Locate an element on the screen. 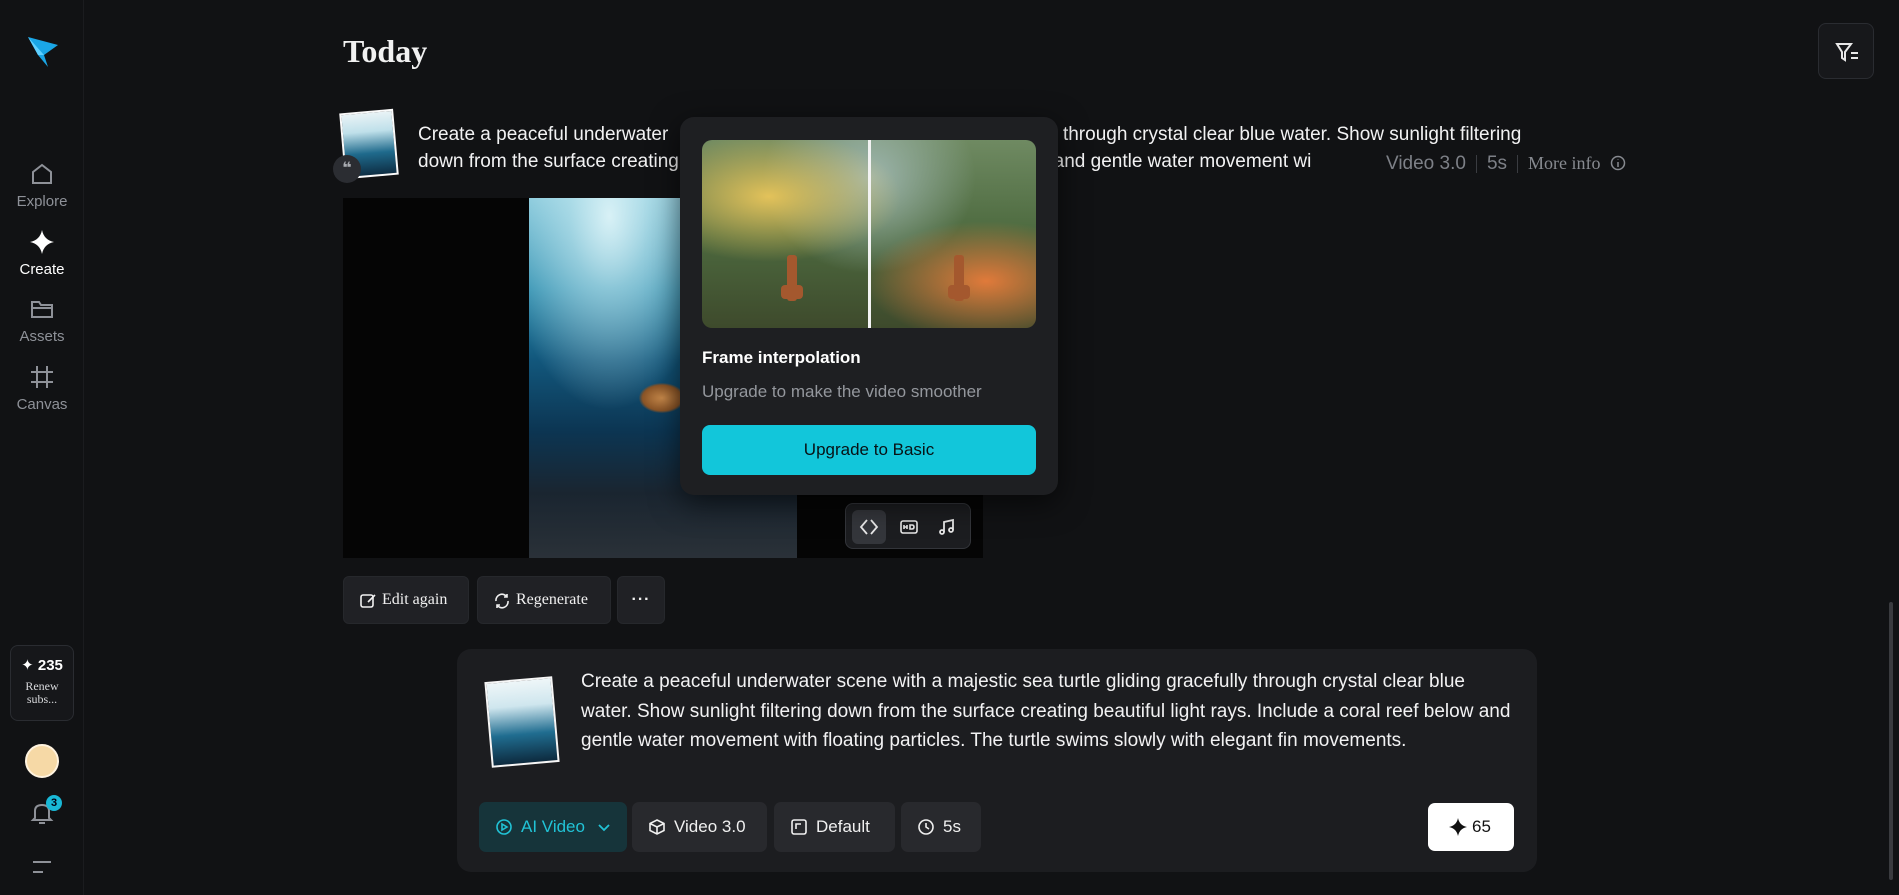 This screenshot has width=1899, height=895. hd-icon is located at coordinates (909, 527).